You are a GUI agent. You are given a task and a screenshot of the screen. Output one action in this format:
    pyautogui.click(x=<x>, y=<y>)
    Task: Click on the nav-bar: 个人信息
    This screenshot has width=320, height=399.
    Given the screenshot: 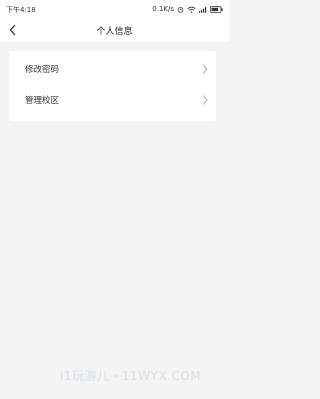 What is the action you would take?
    pyautogui.click(x=114, y=30)
    